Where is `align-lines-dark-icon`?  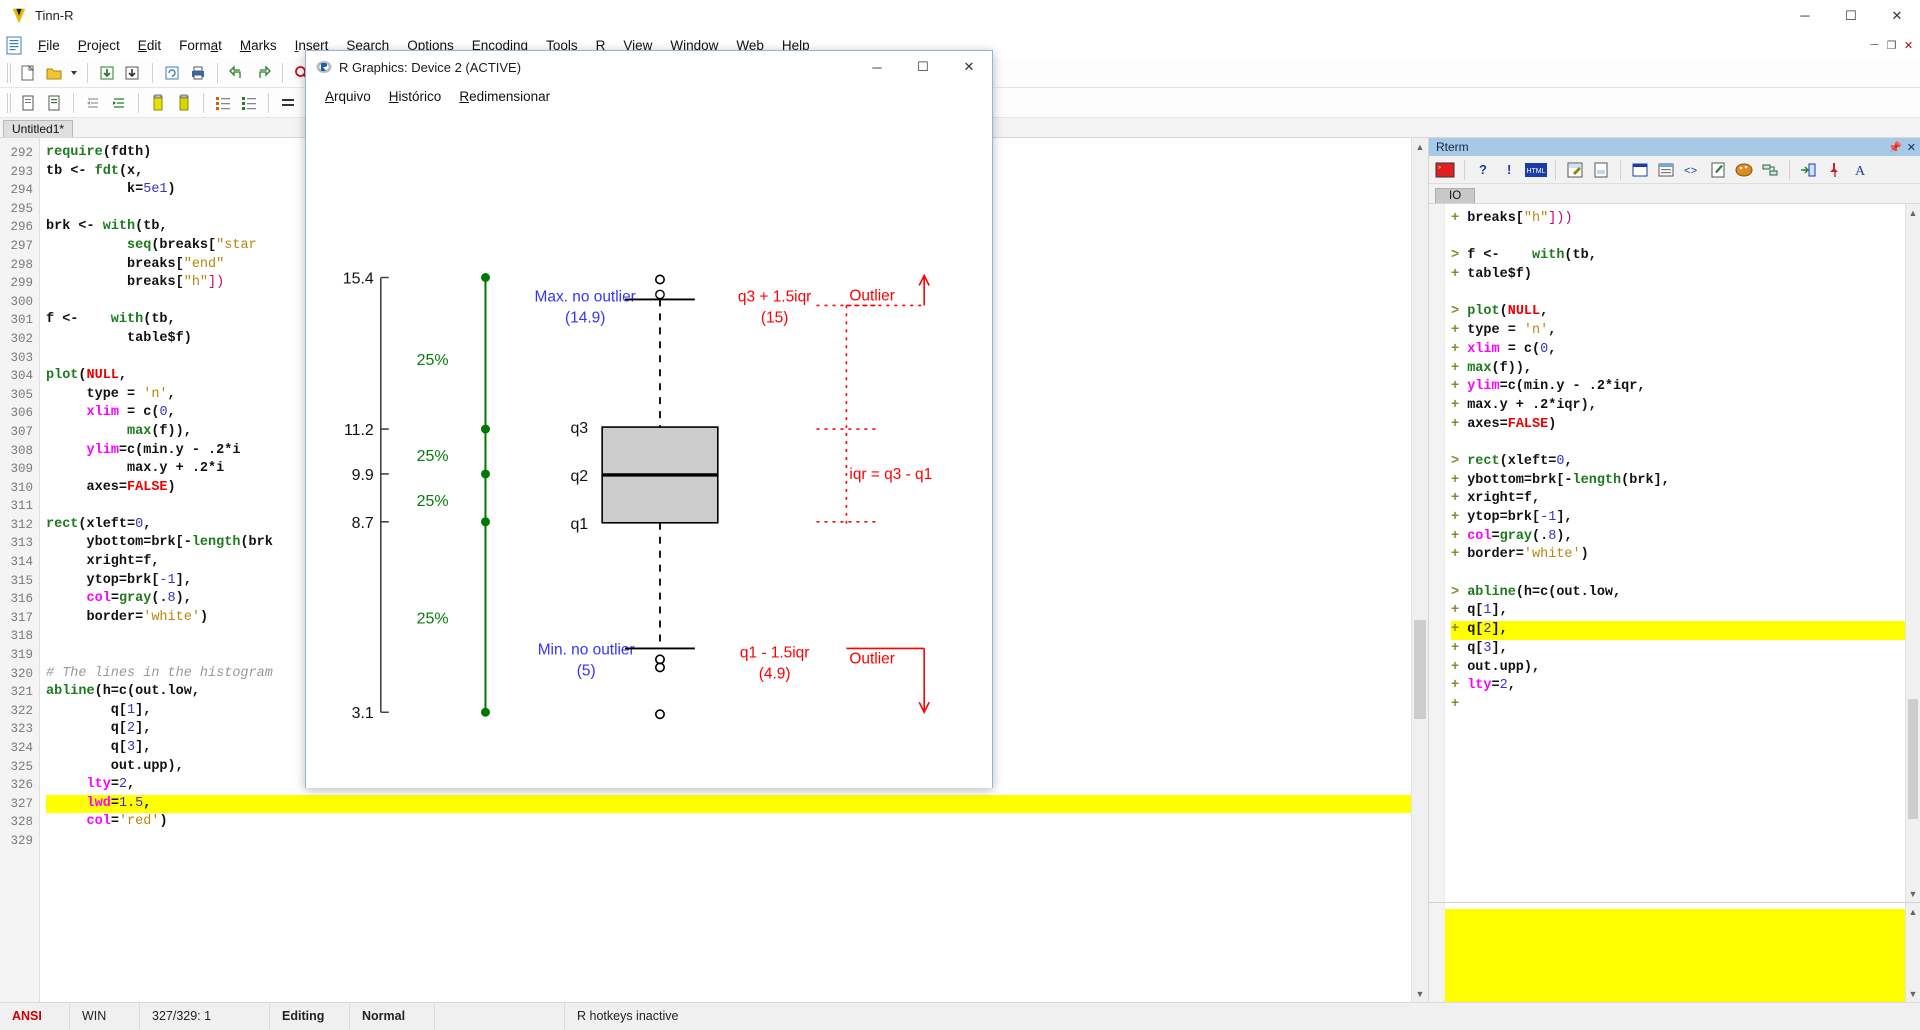 align-lines-dark-icon is located at coordinates (288, 103).